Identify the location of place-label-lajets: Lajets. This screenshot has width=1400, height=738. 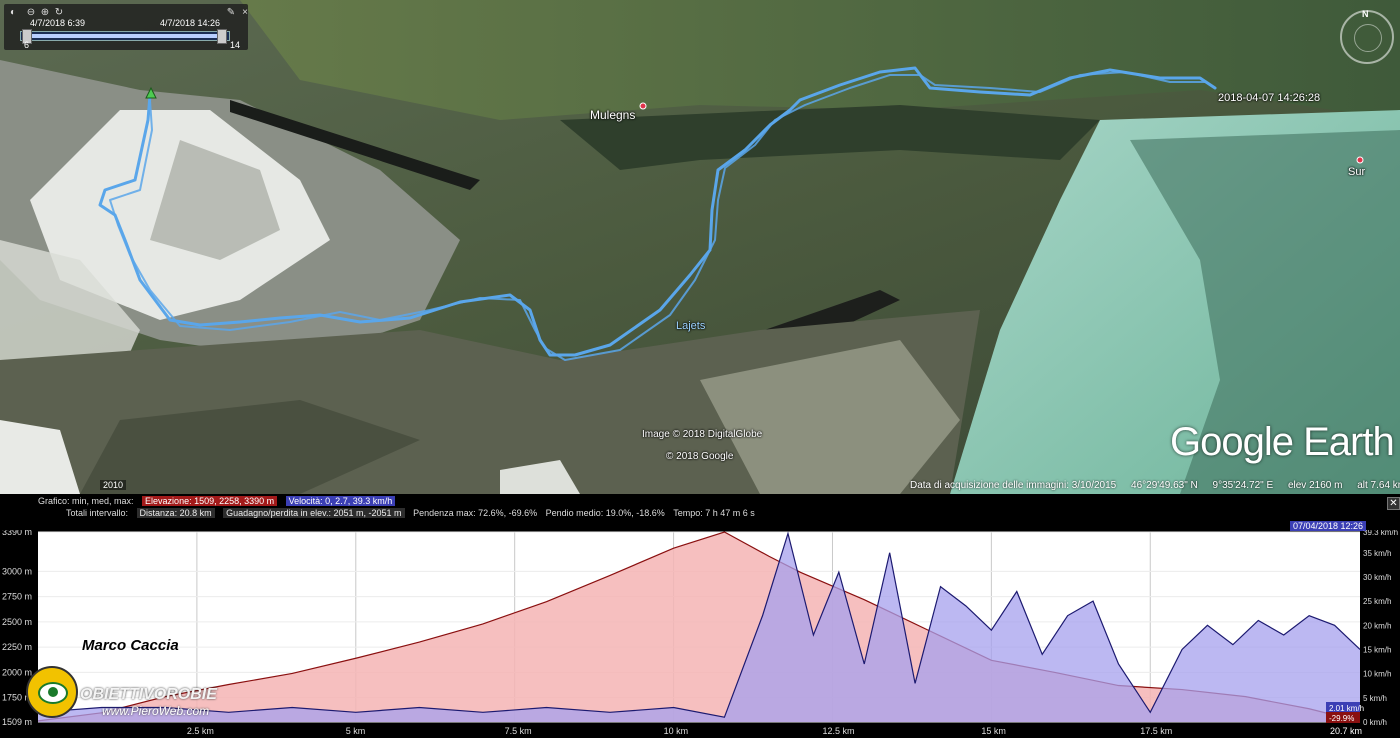
(691, 326).